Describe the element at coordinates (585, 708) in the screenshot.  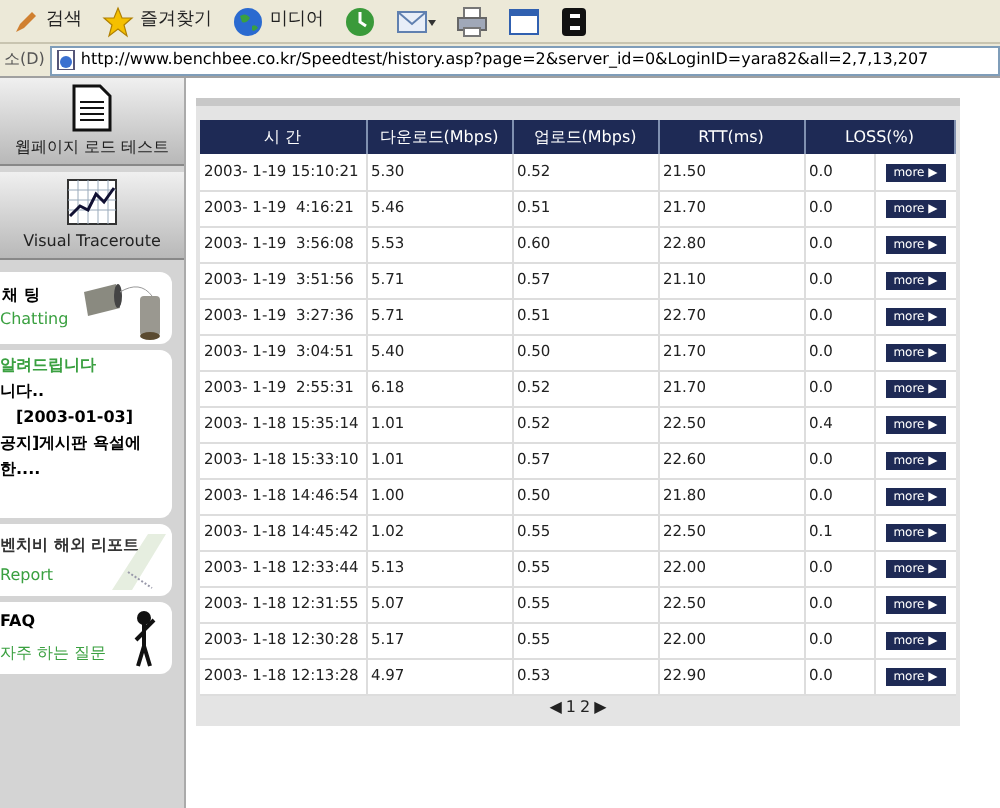
I see `page-link: 2` at that location.